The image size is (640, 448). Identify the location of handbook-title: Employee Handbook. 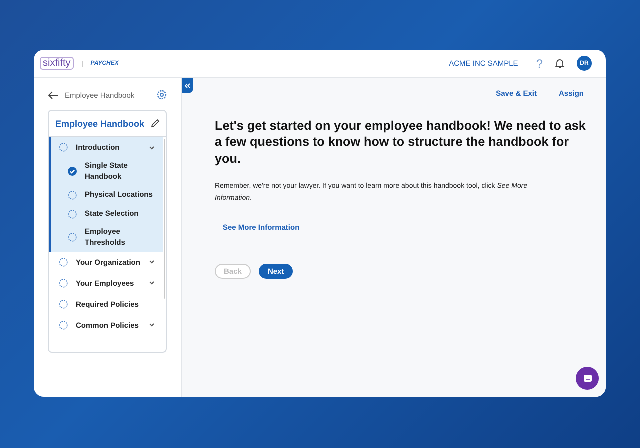
(99, 123).